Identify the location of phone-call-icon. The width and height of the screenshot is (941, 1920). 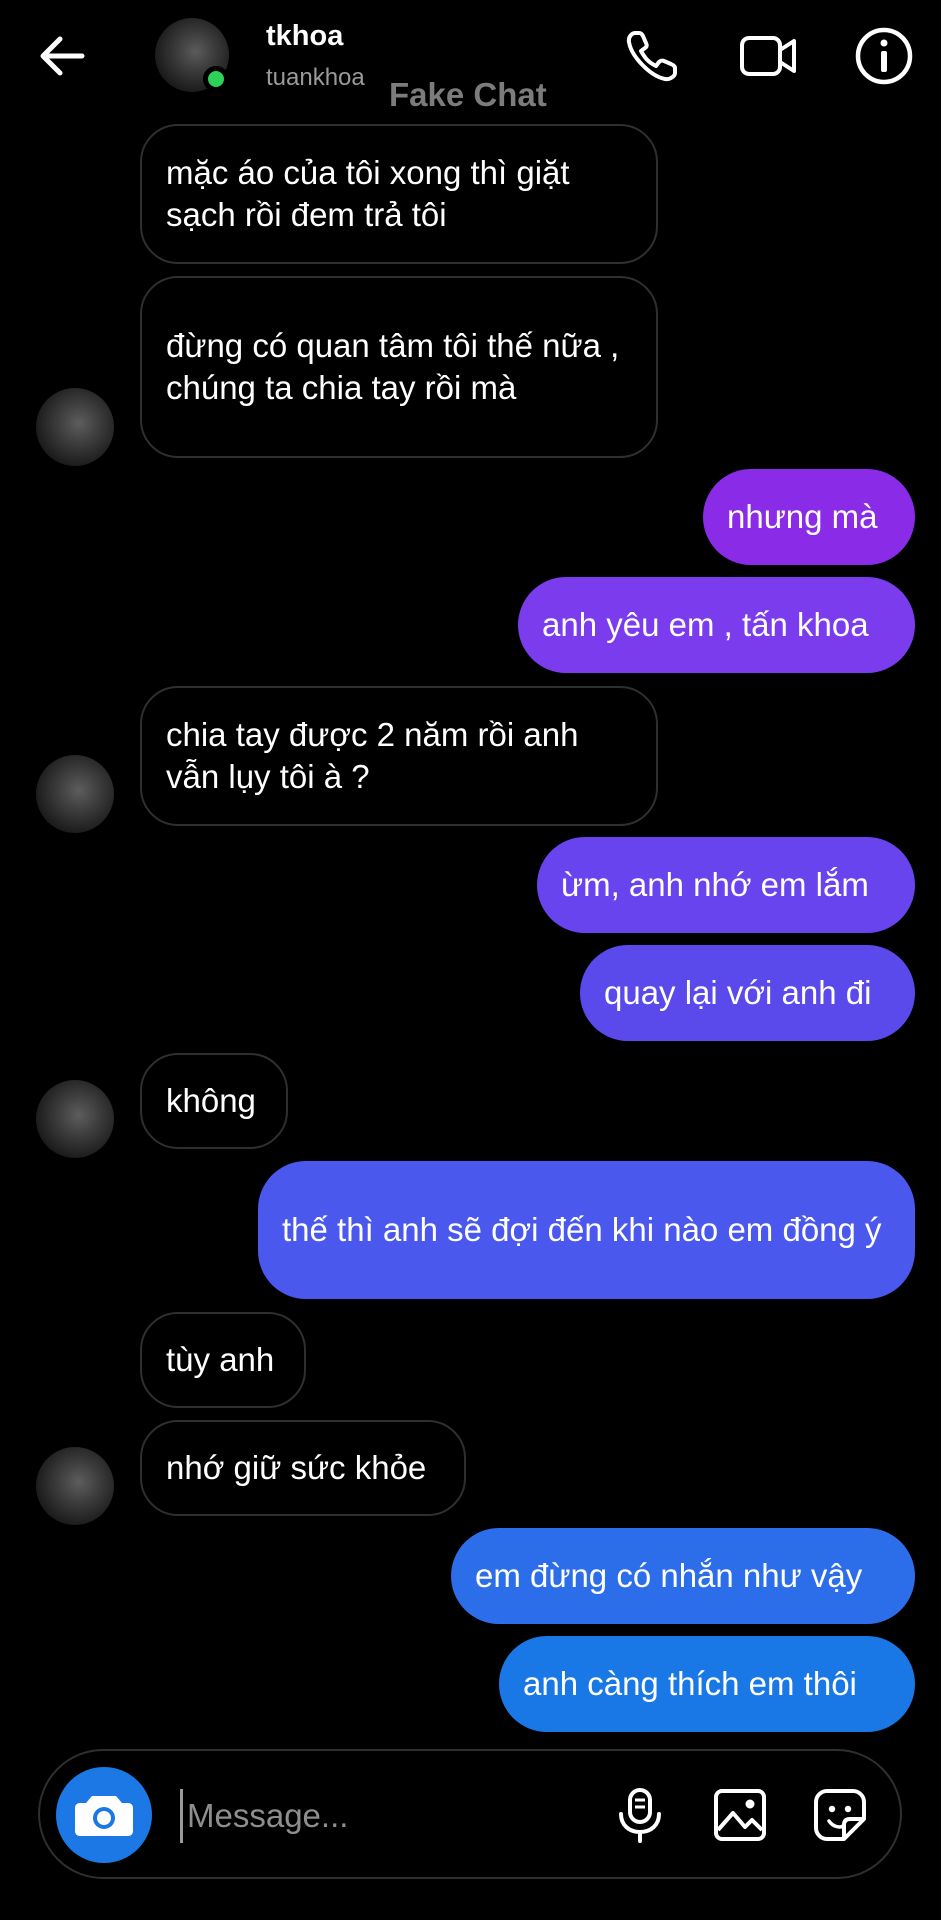
(652, 56).